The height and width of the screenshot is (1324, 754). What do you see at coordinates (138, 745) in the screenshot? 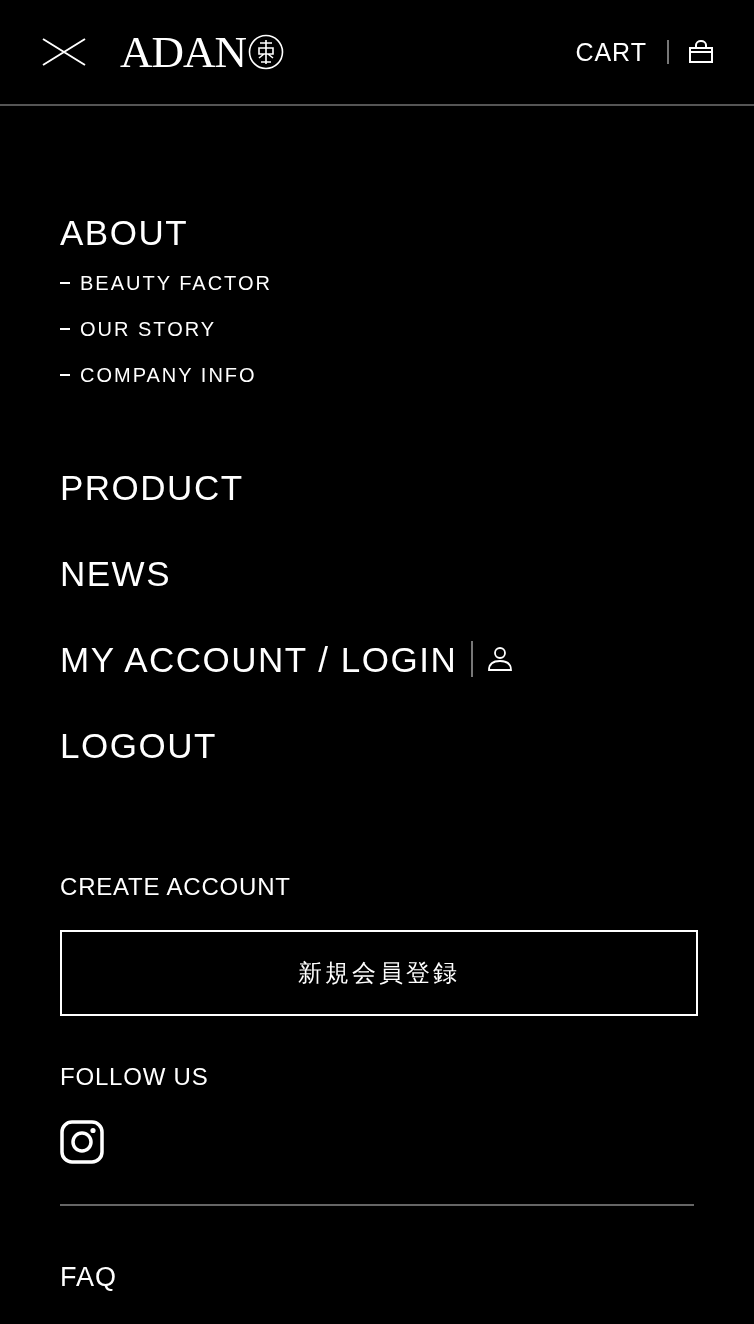
I see `menu-link: LOGOUT` at bounding box center [138, 745].